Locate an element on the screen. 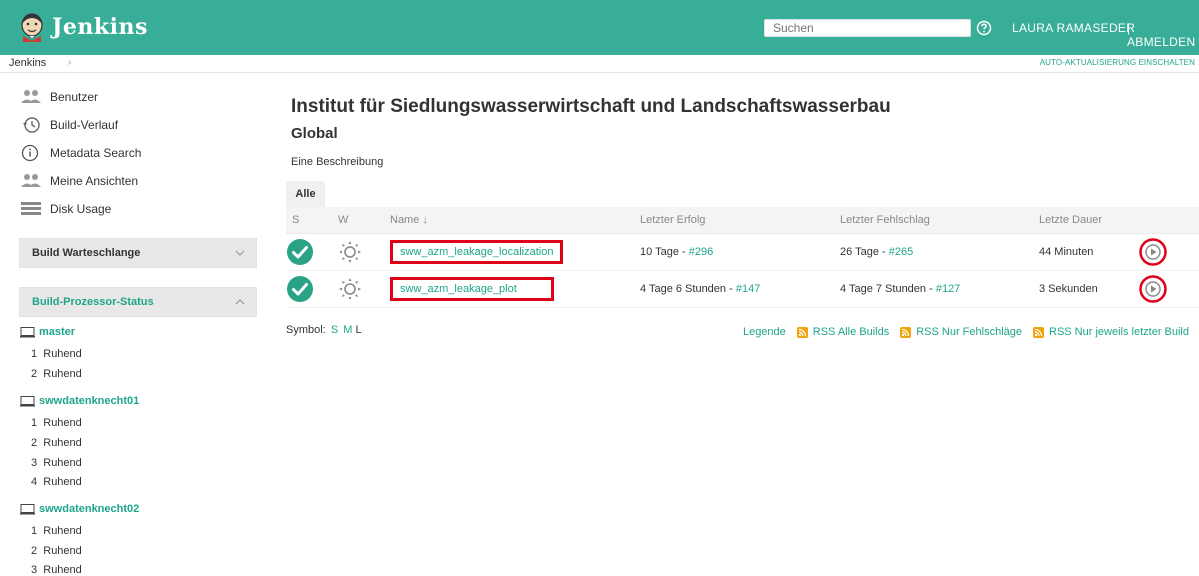 The image size is (1199, 576). icon-size-s: S is located at coordinates (334, 330).